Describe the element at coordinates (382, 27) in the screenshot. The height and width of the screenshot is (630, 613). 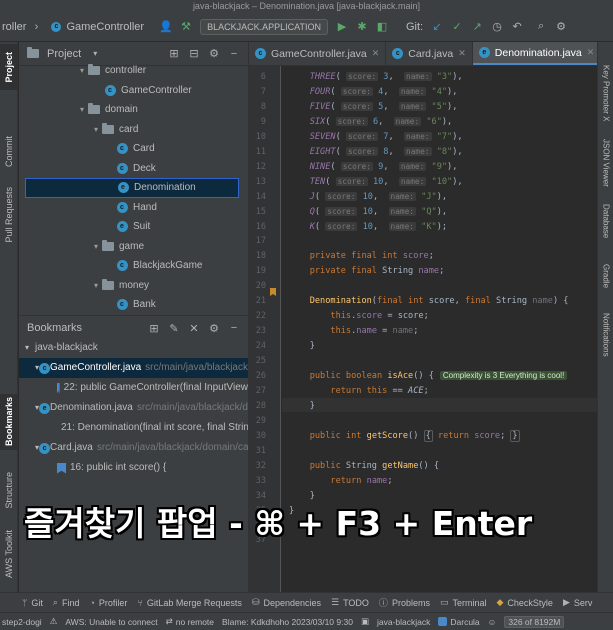
I see `coverage-icon: ◧` at that location.